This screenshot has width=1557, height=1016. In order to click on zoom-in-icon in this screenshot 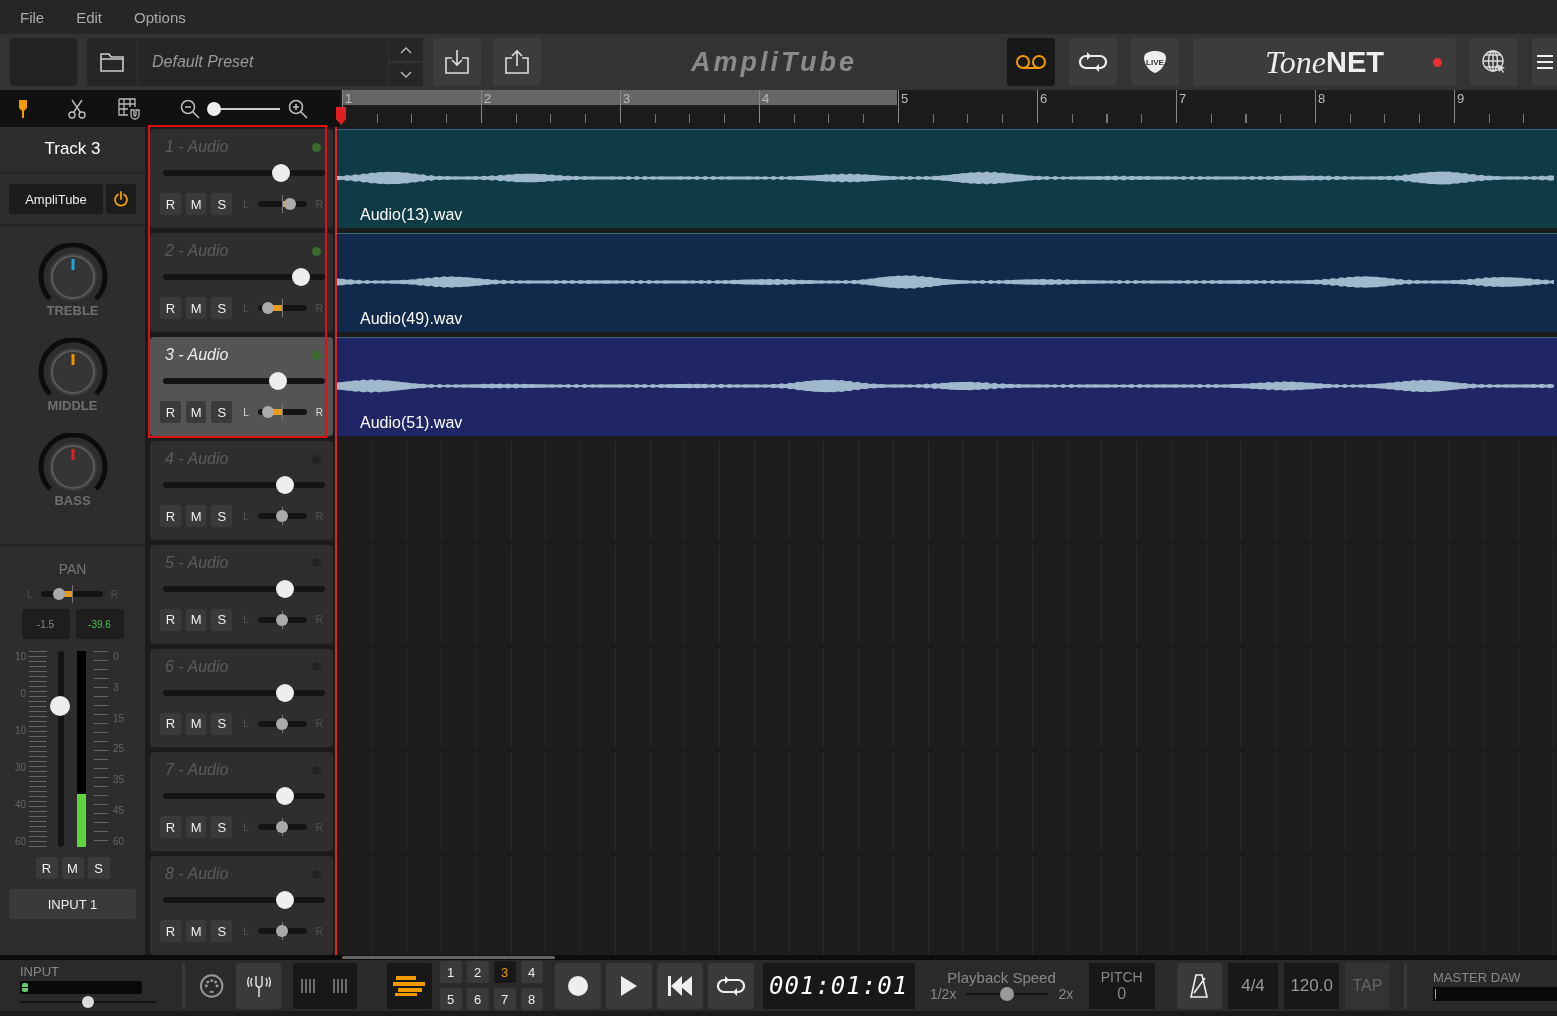, I will do `click(298, 108)`.